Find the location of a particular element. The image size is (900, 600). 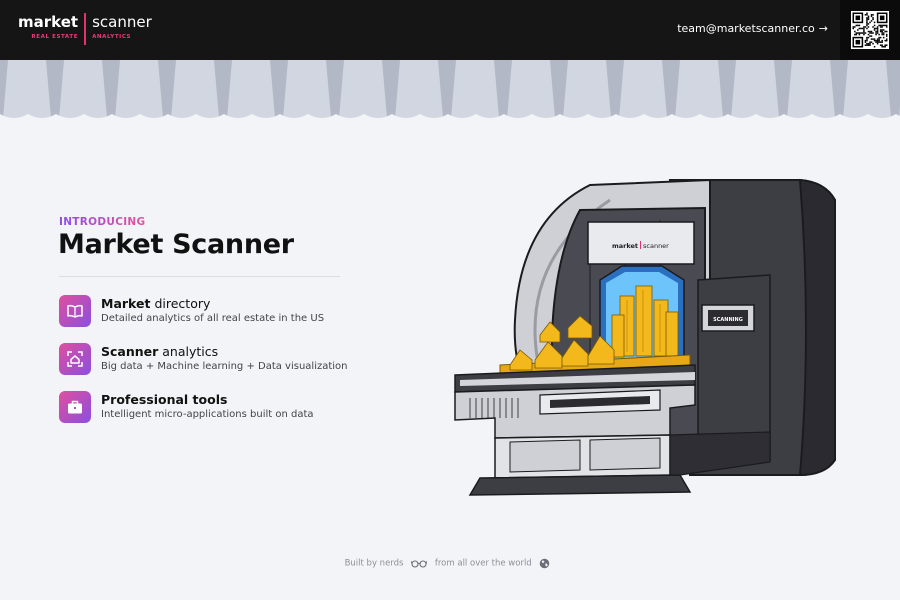

contact-email-link: team@marketscanner.co → is located at coordinates (752, 28).